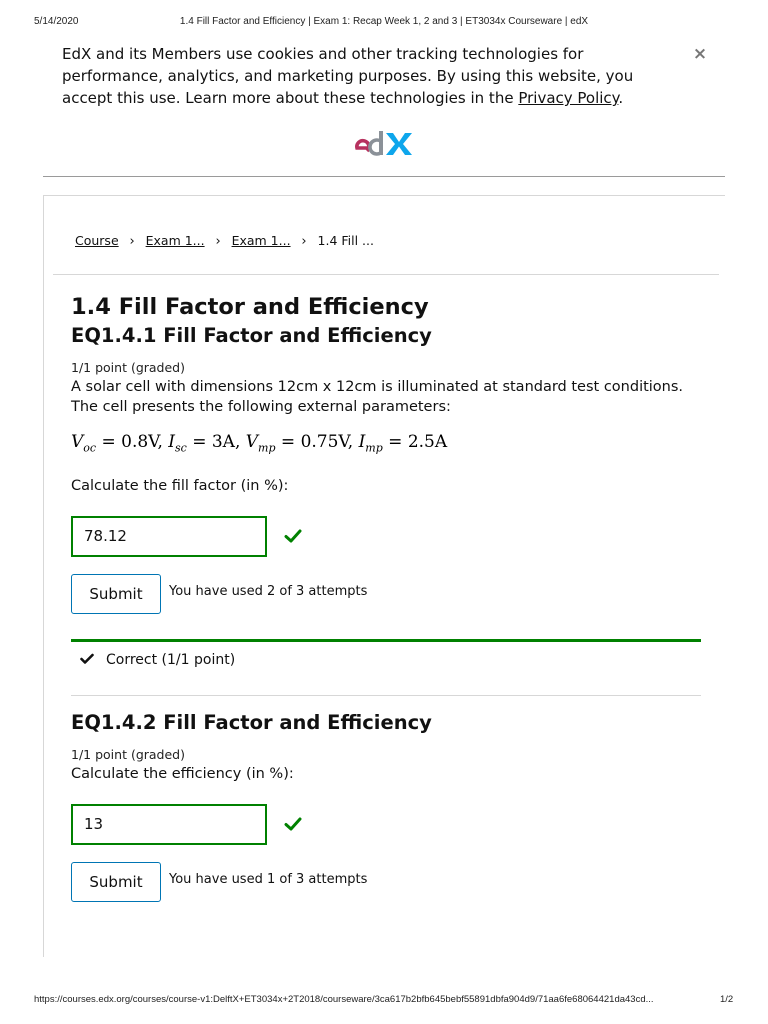  Describe the element at coordinates (384, 176) in the screenshot. I see `header-divider` at that location.